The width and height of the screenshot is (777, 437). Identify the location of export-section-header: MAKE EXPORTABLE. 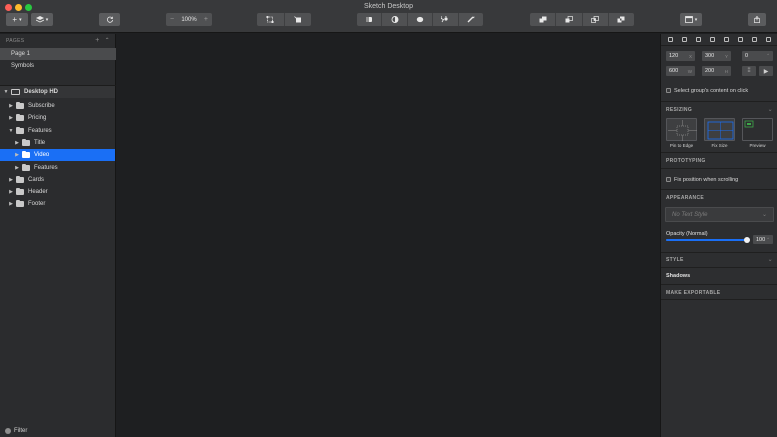
(719, 292).